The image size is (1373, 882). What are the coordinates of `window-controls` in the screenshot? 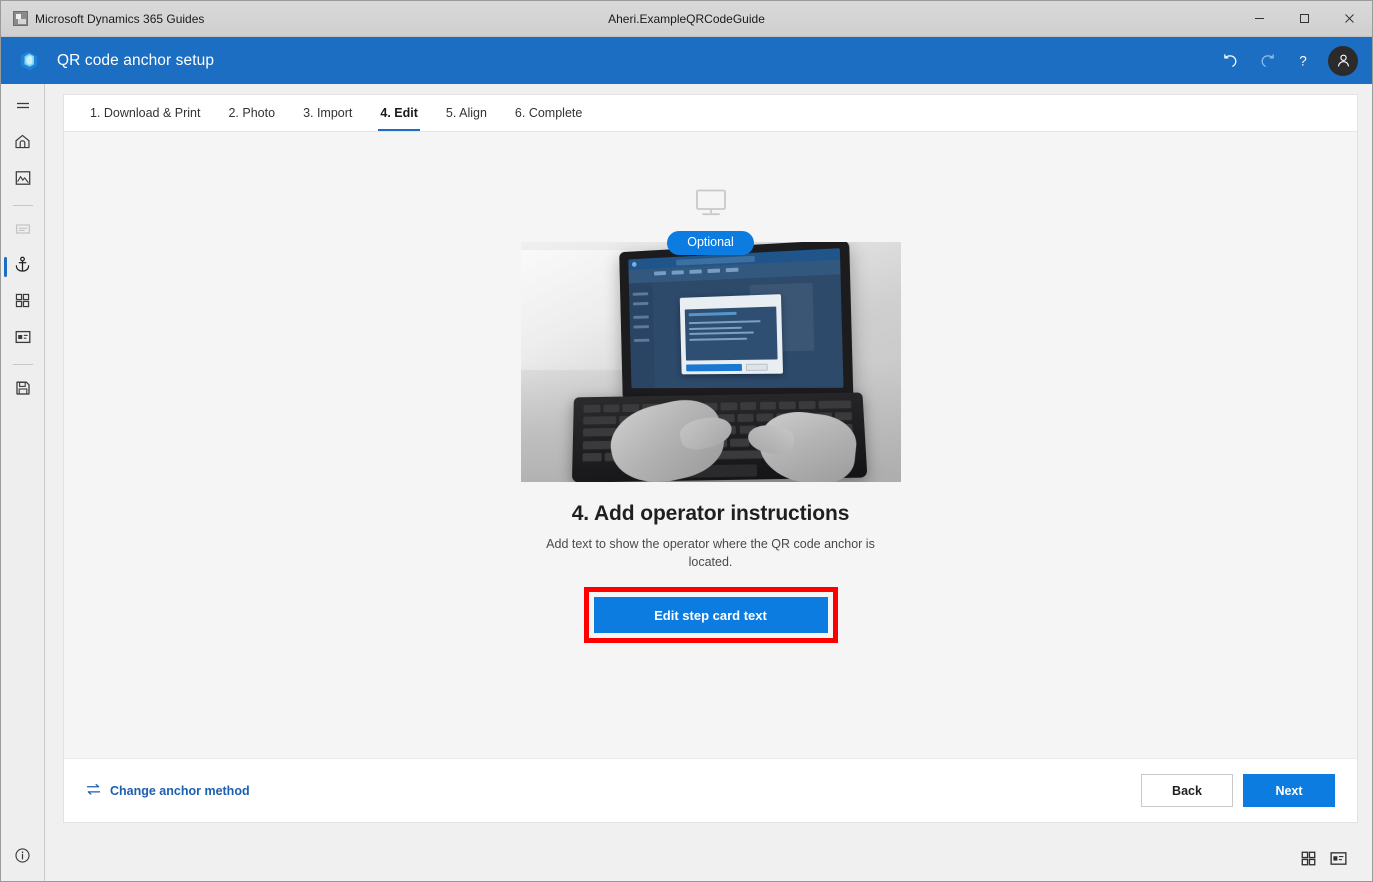 It's located at (1304, 18).